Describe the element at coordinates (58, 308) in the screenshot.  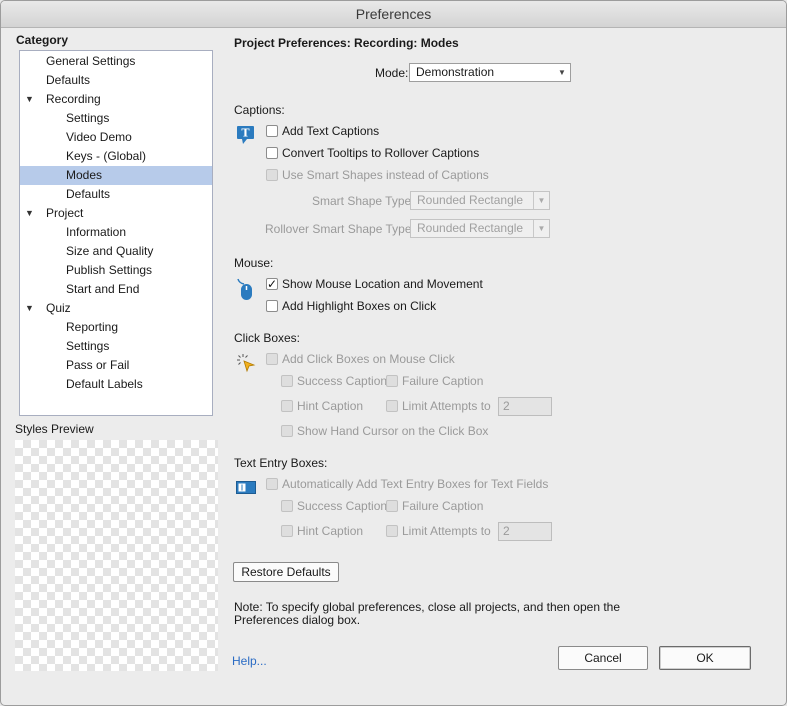
I see `sidebar-item-label: Quiz` at that location.